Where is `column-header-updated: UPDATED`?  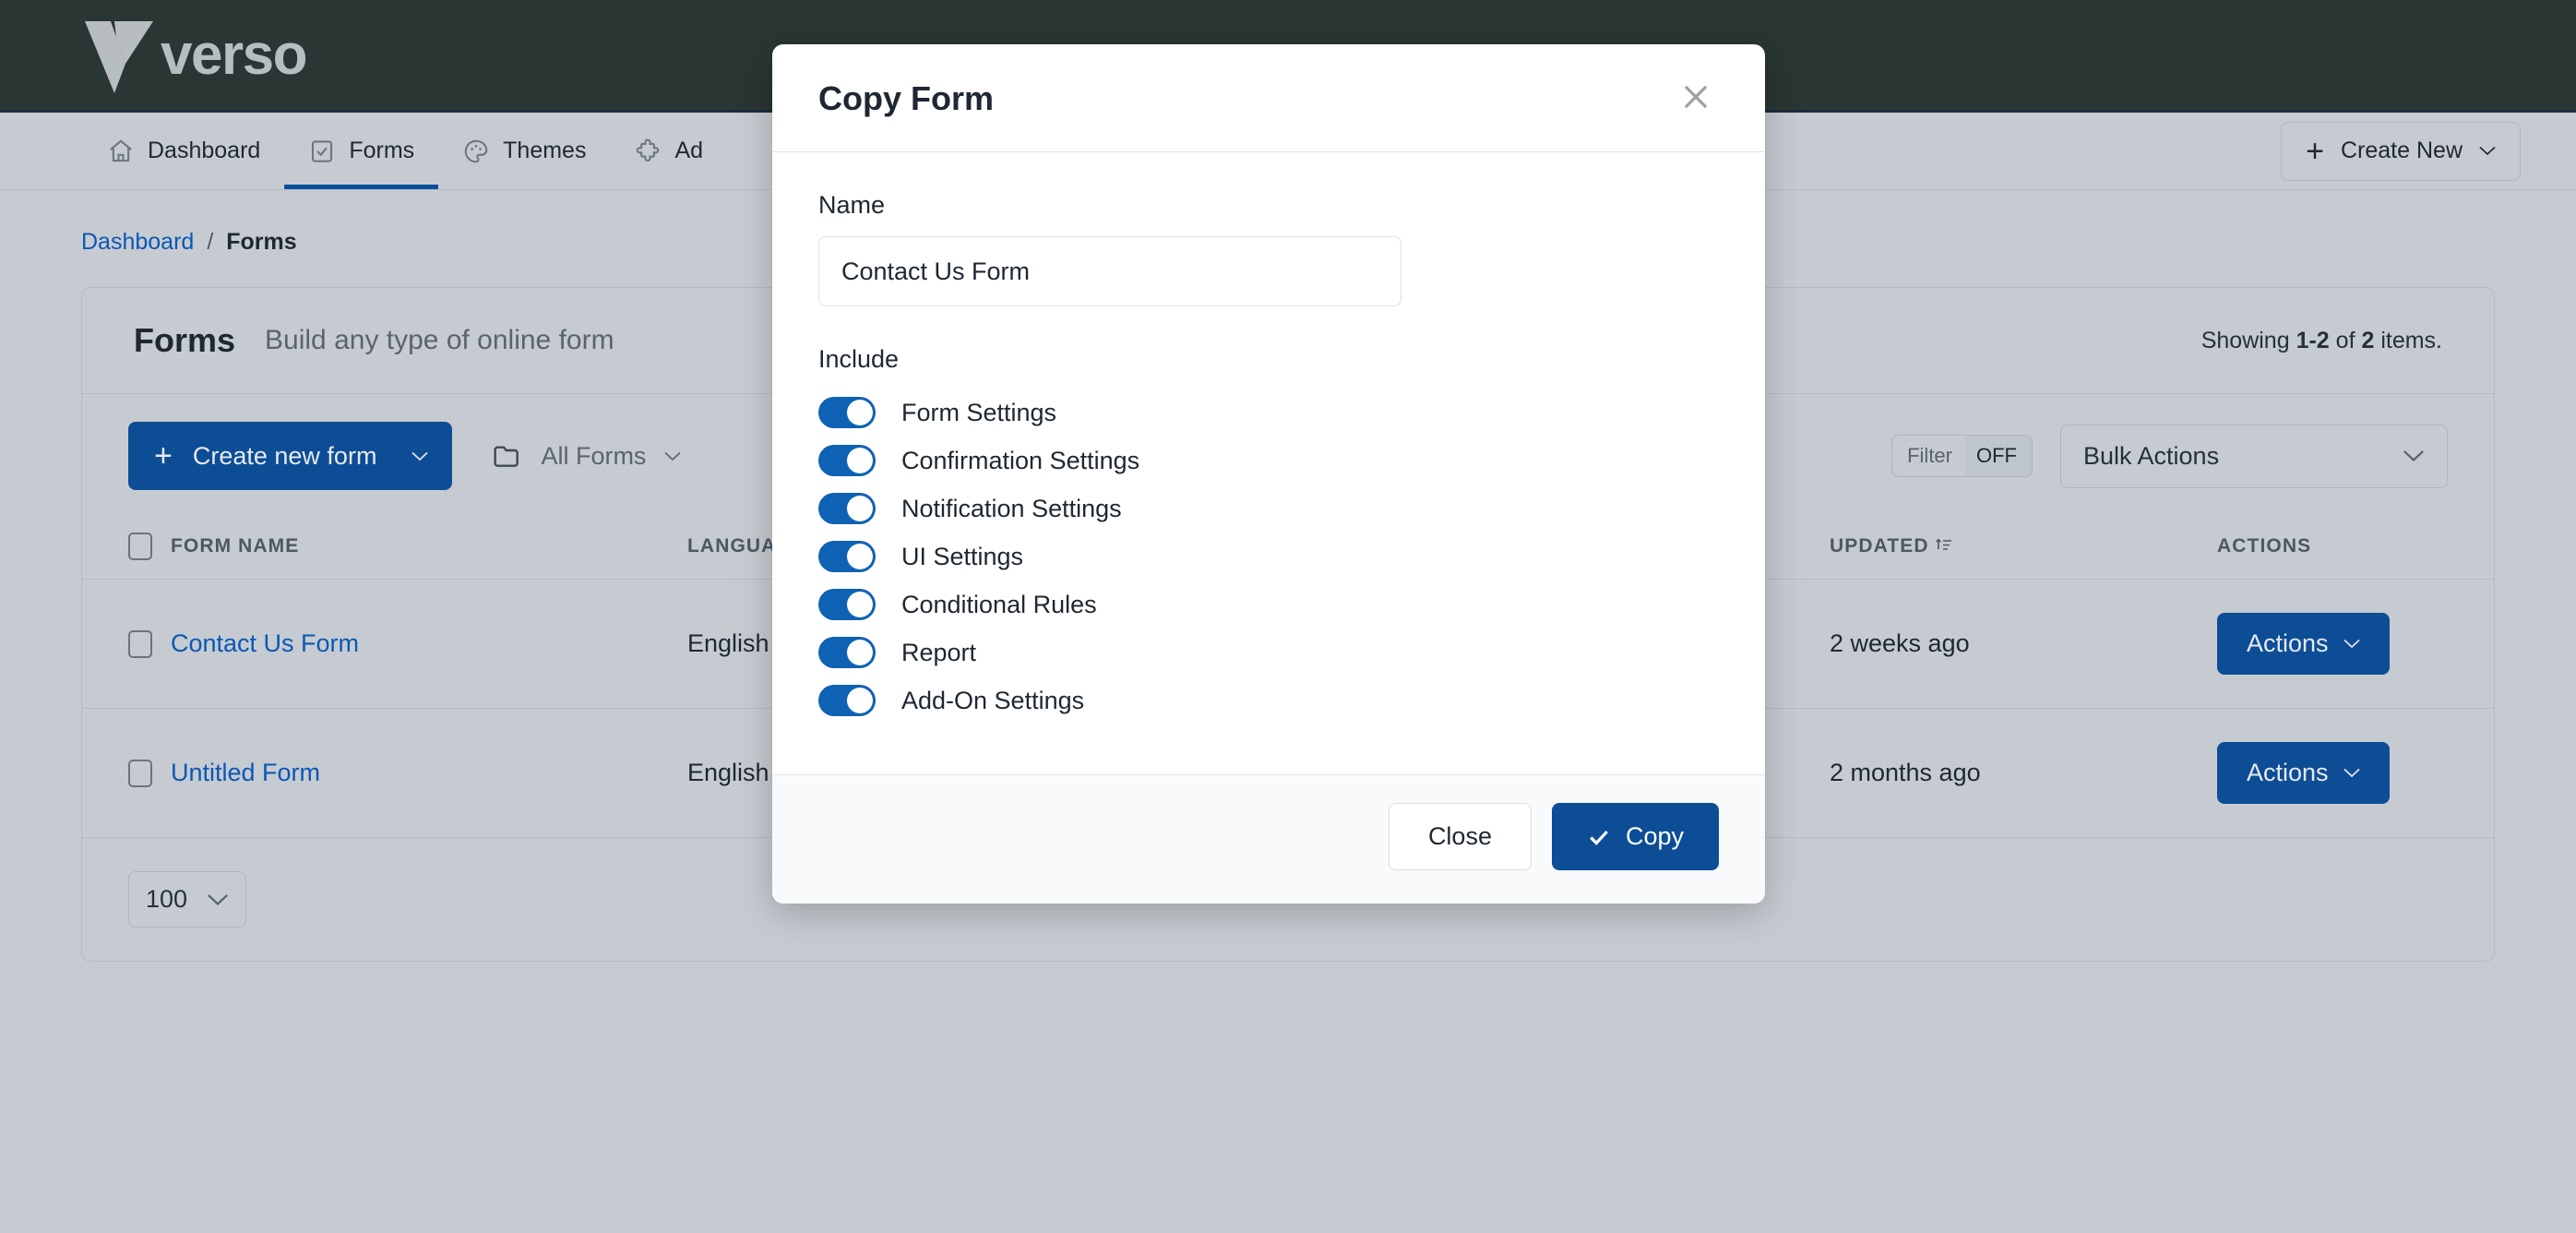
column-header-updated: UPDATED is located at coordinates (2023, 549).